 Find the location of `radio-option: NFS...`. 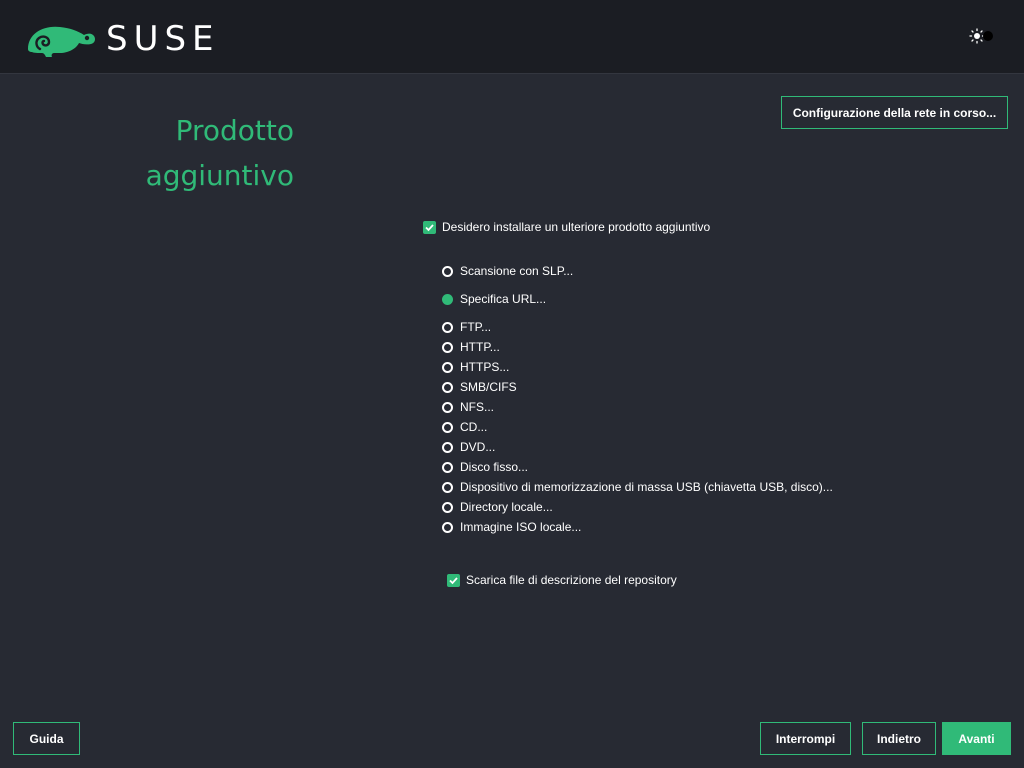

radio-option: NFS... is located at coordinates (468, 407).